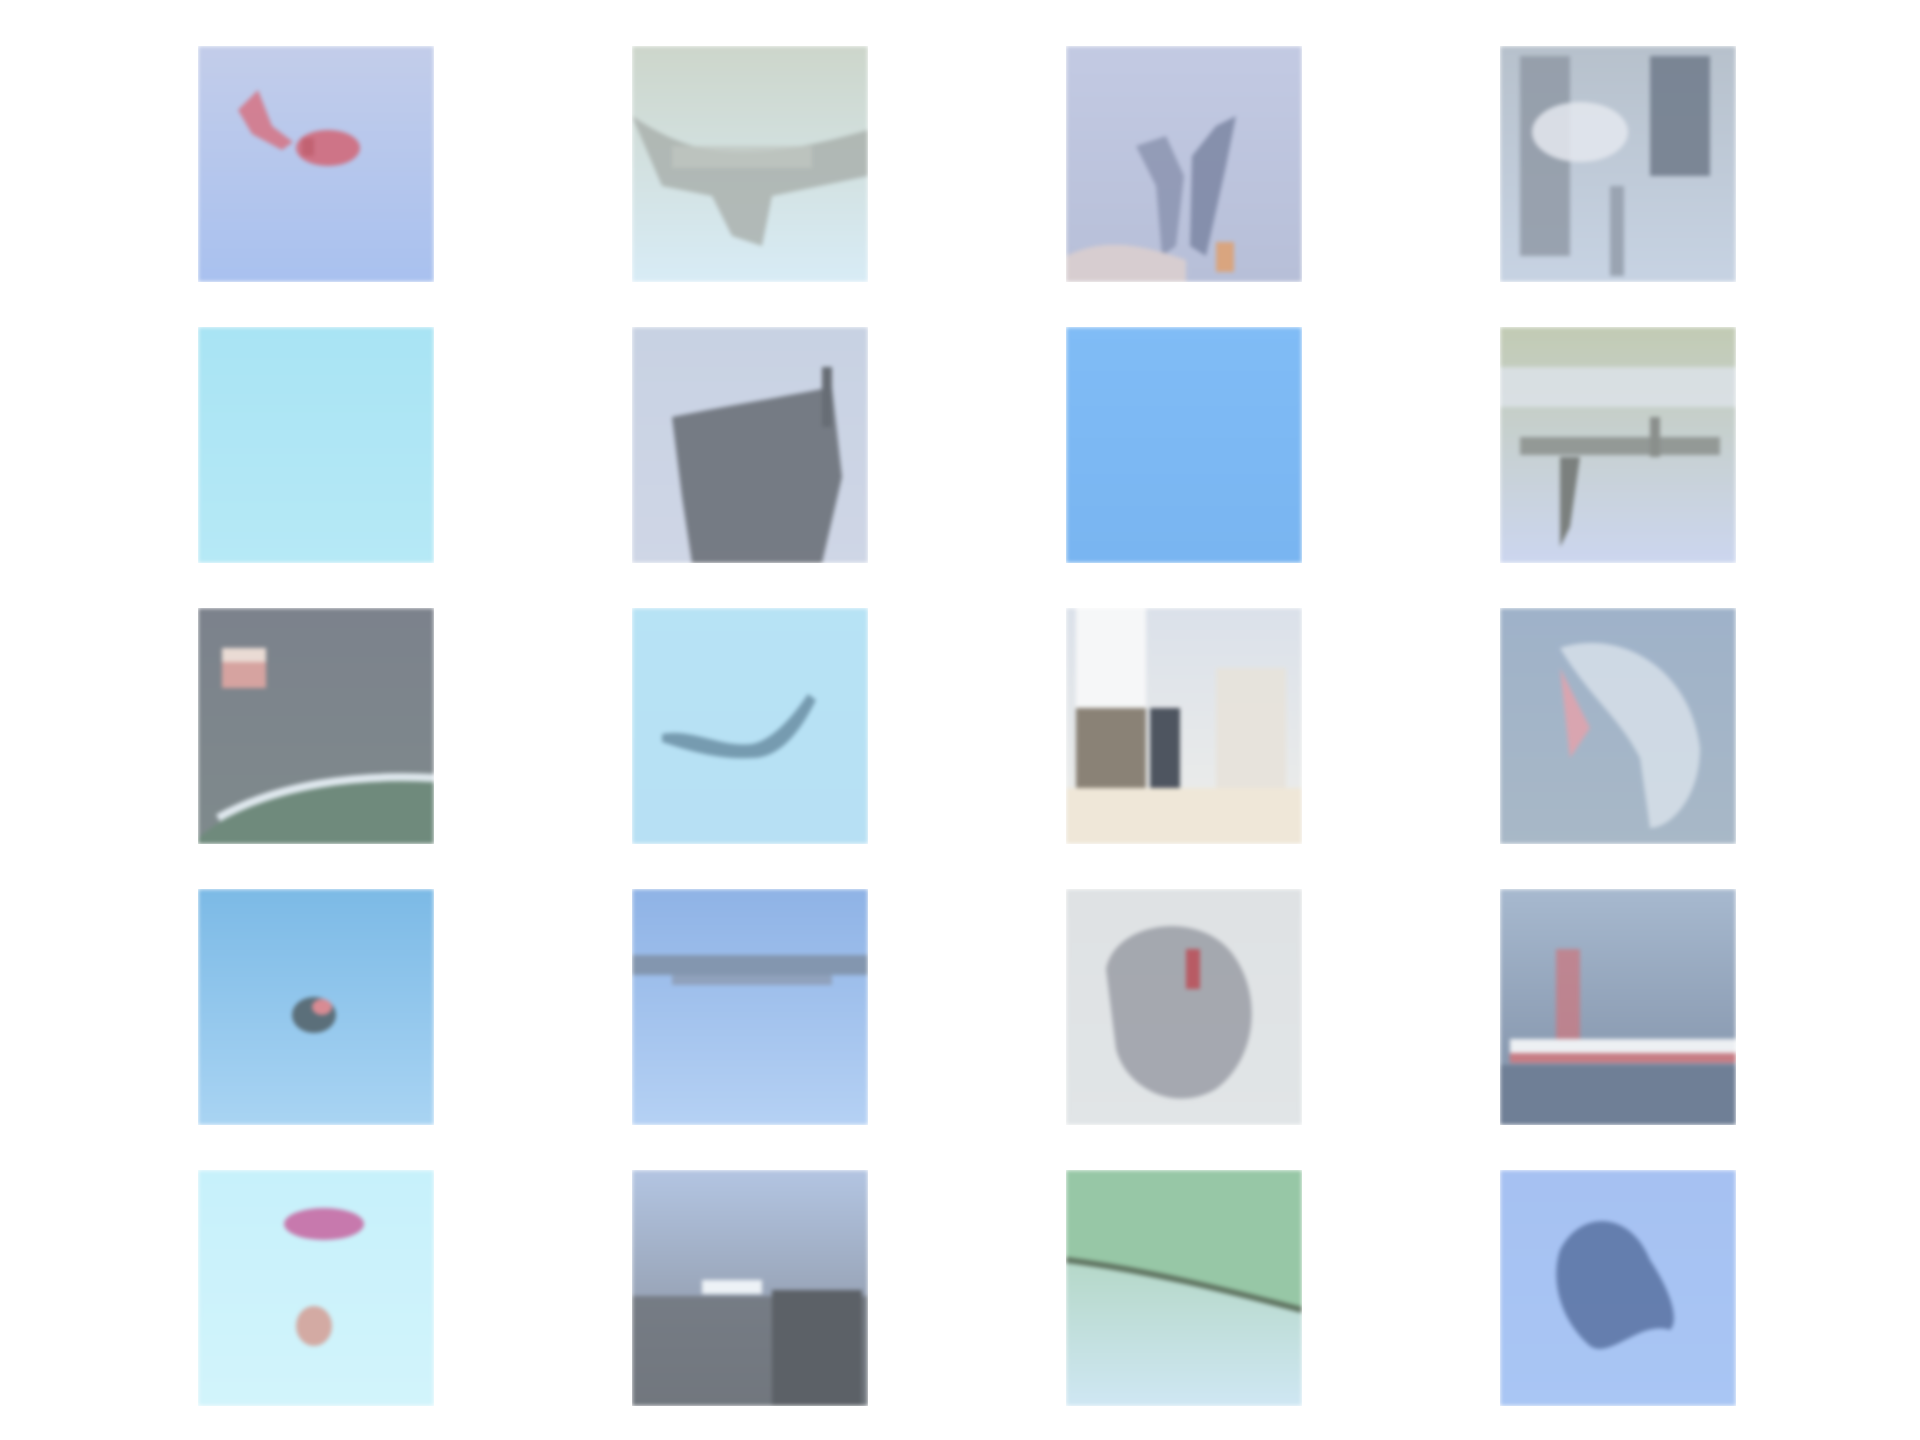 This screenshot has height=1440, width=1920. I want to click on tile-dark-landscape-image, so click(750, 1288).